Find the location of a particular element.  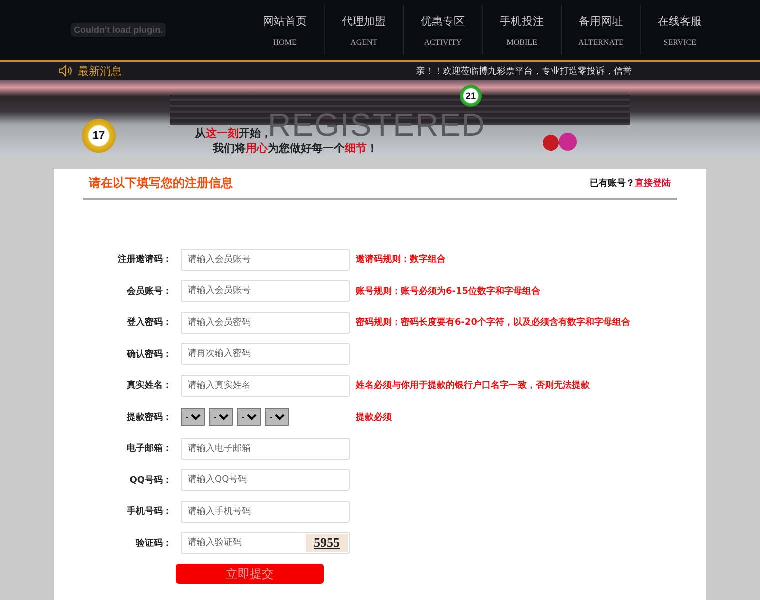

field-hint: 姓名必须与你用于提款的银行户口名字一致，否则无法提款 is located at coordinates (473, 385).